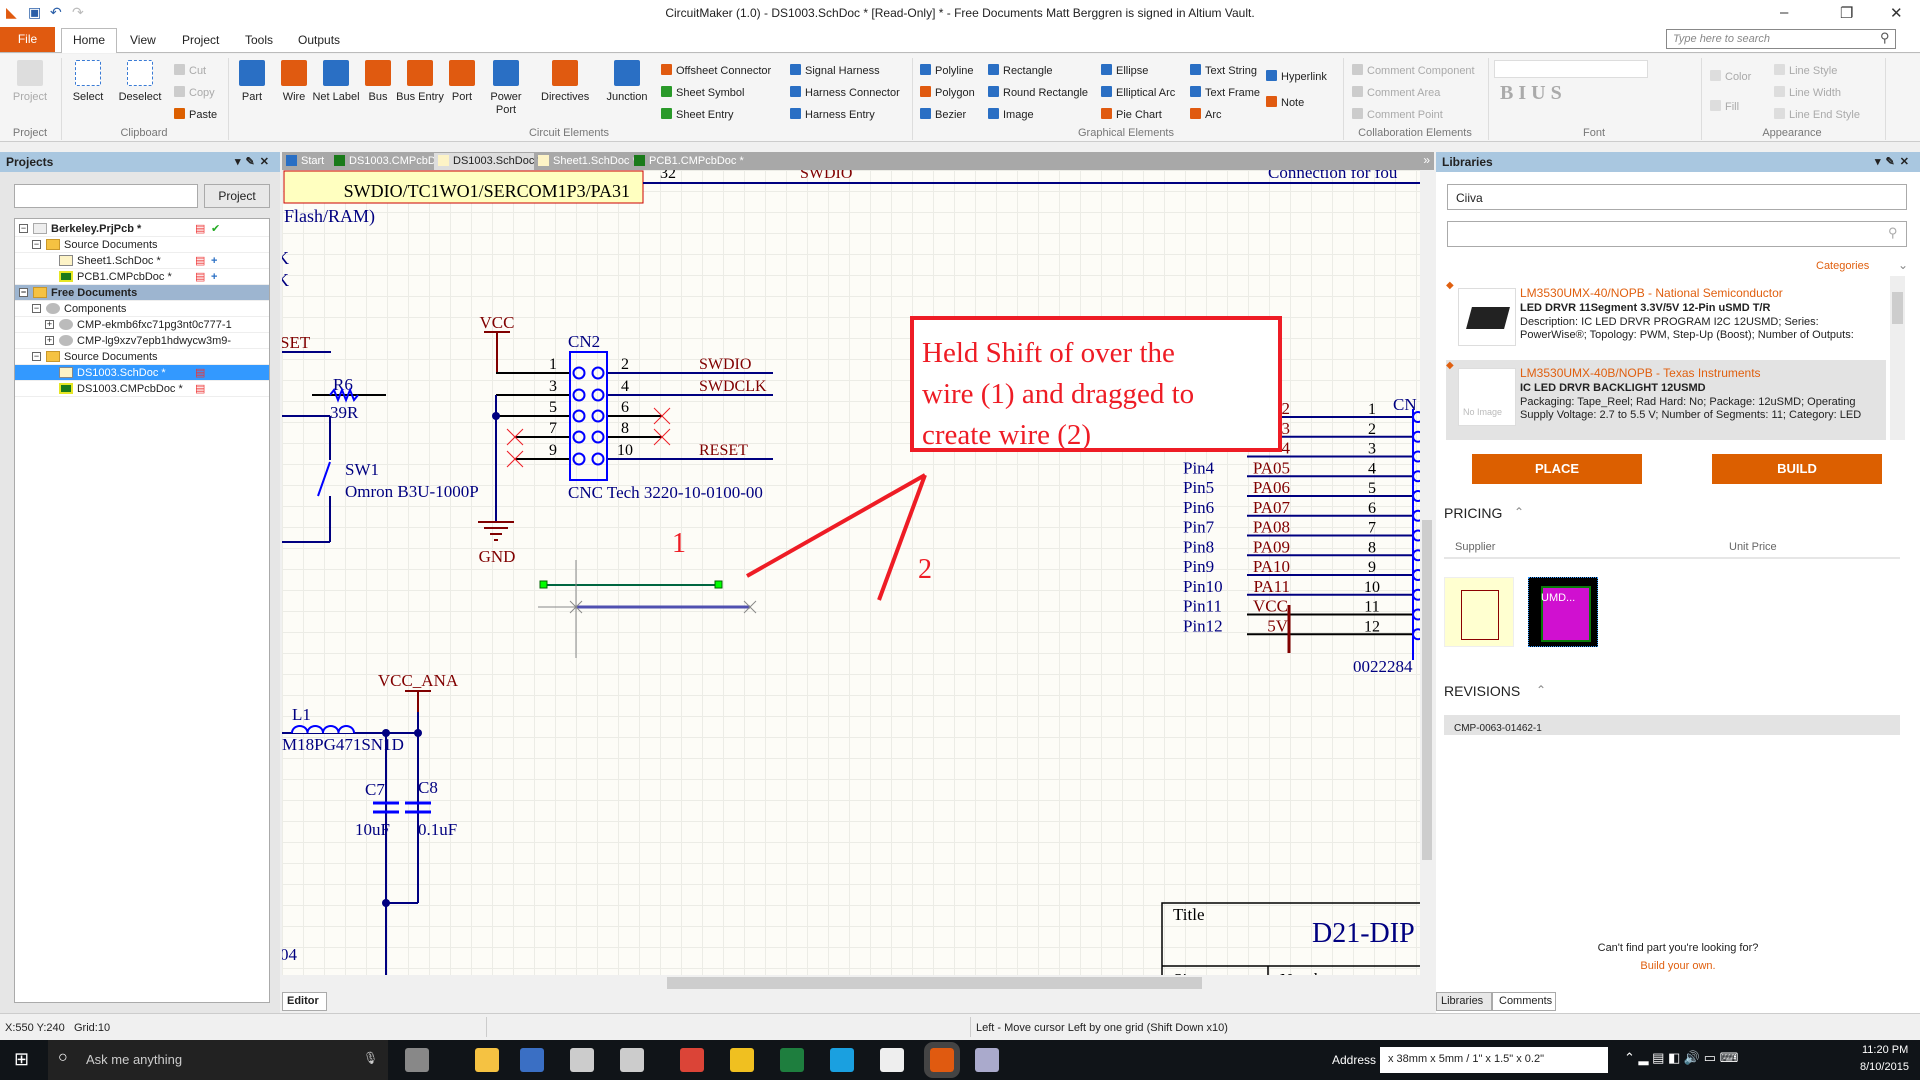  What do you see at coordinates (195, 114) in the screenshot?
I see `paste-button: Paste` at bounding box center [195, 114].